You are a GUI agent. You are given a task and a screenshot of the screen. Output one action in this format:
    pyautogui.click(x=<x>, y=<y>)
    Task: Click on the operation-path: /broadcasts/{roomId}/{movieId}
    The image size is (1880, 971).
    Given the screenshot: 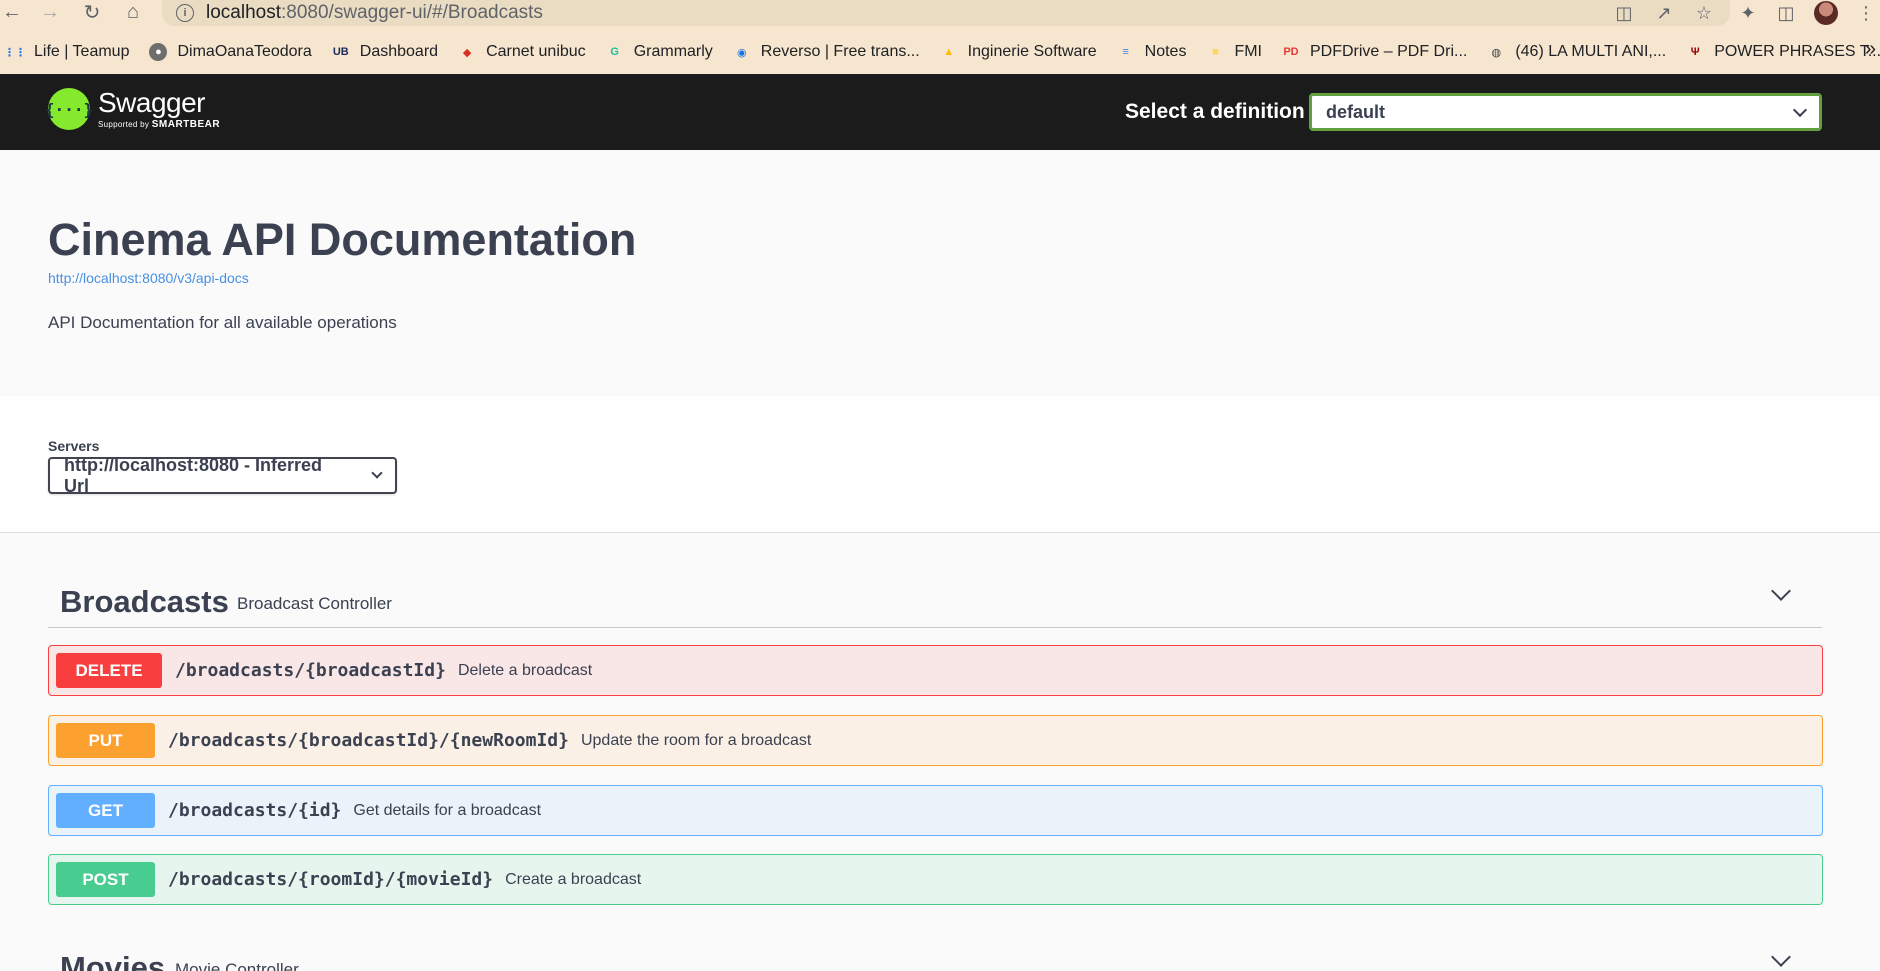 What is the action you would take?
    pyautogui.click(x=331, y=879)
    